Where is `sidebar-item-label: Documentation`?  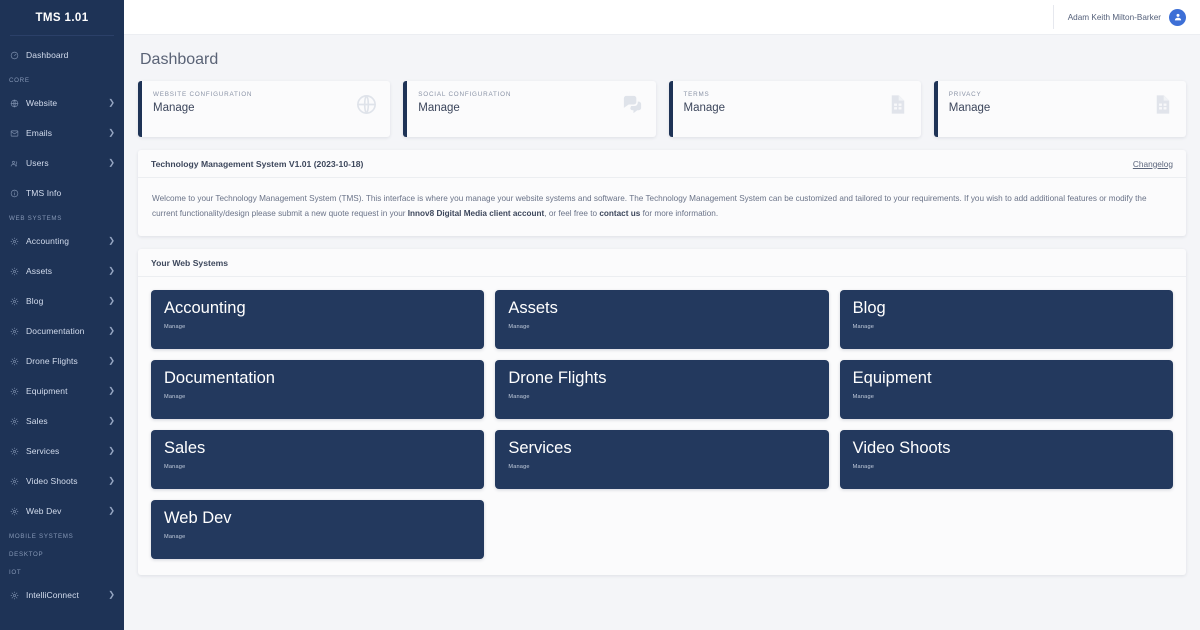
sidebar-item-label: Documentation is located at coordinates (55, 331).